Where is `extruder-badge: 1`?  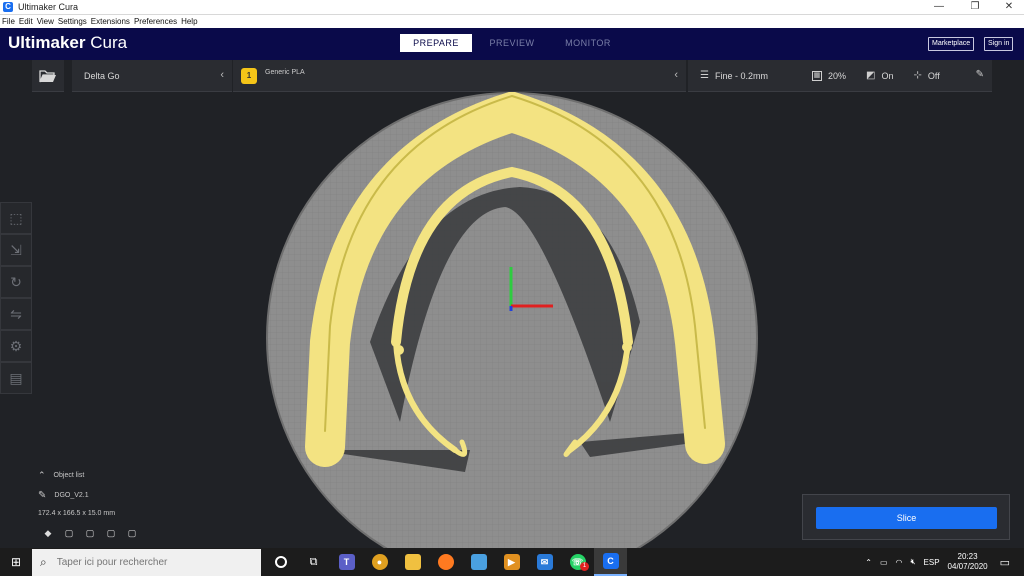
extruder-badge: 1 is located at coordinates (249, 75).